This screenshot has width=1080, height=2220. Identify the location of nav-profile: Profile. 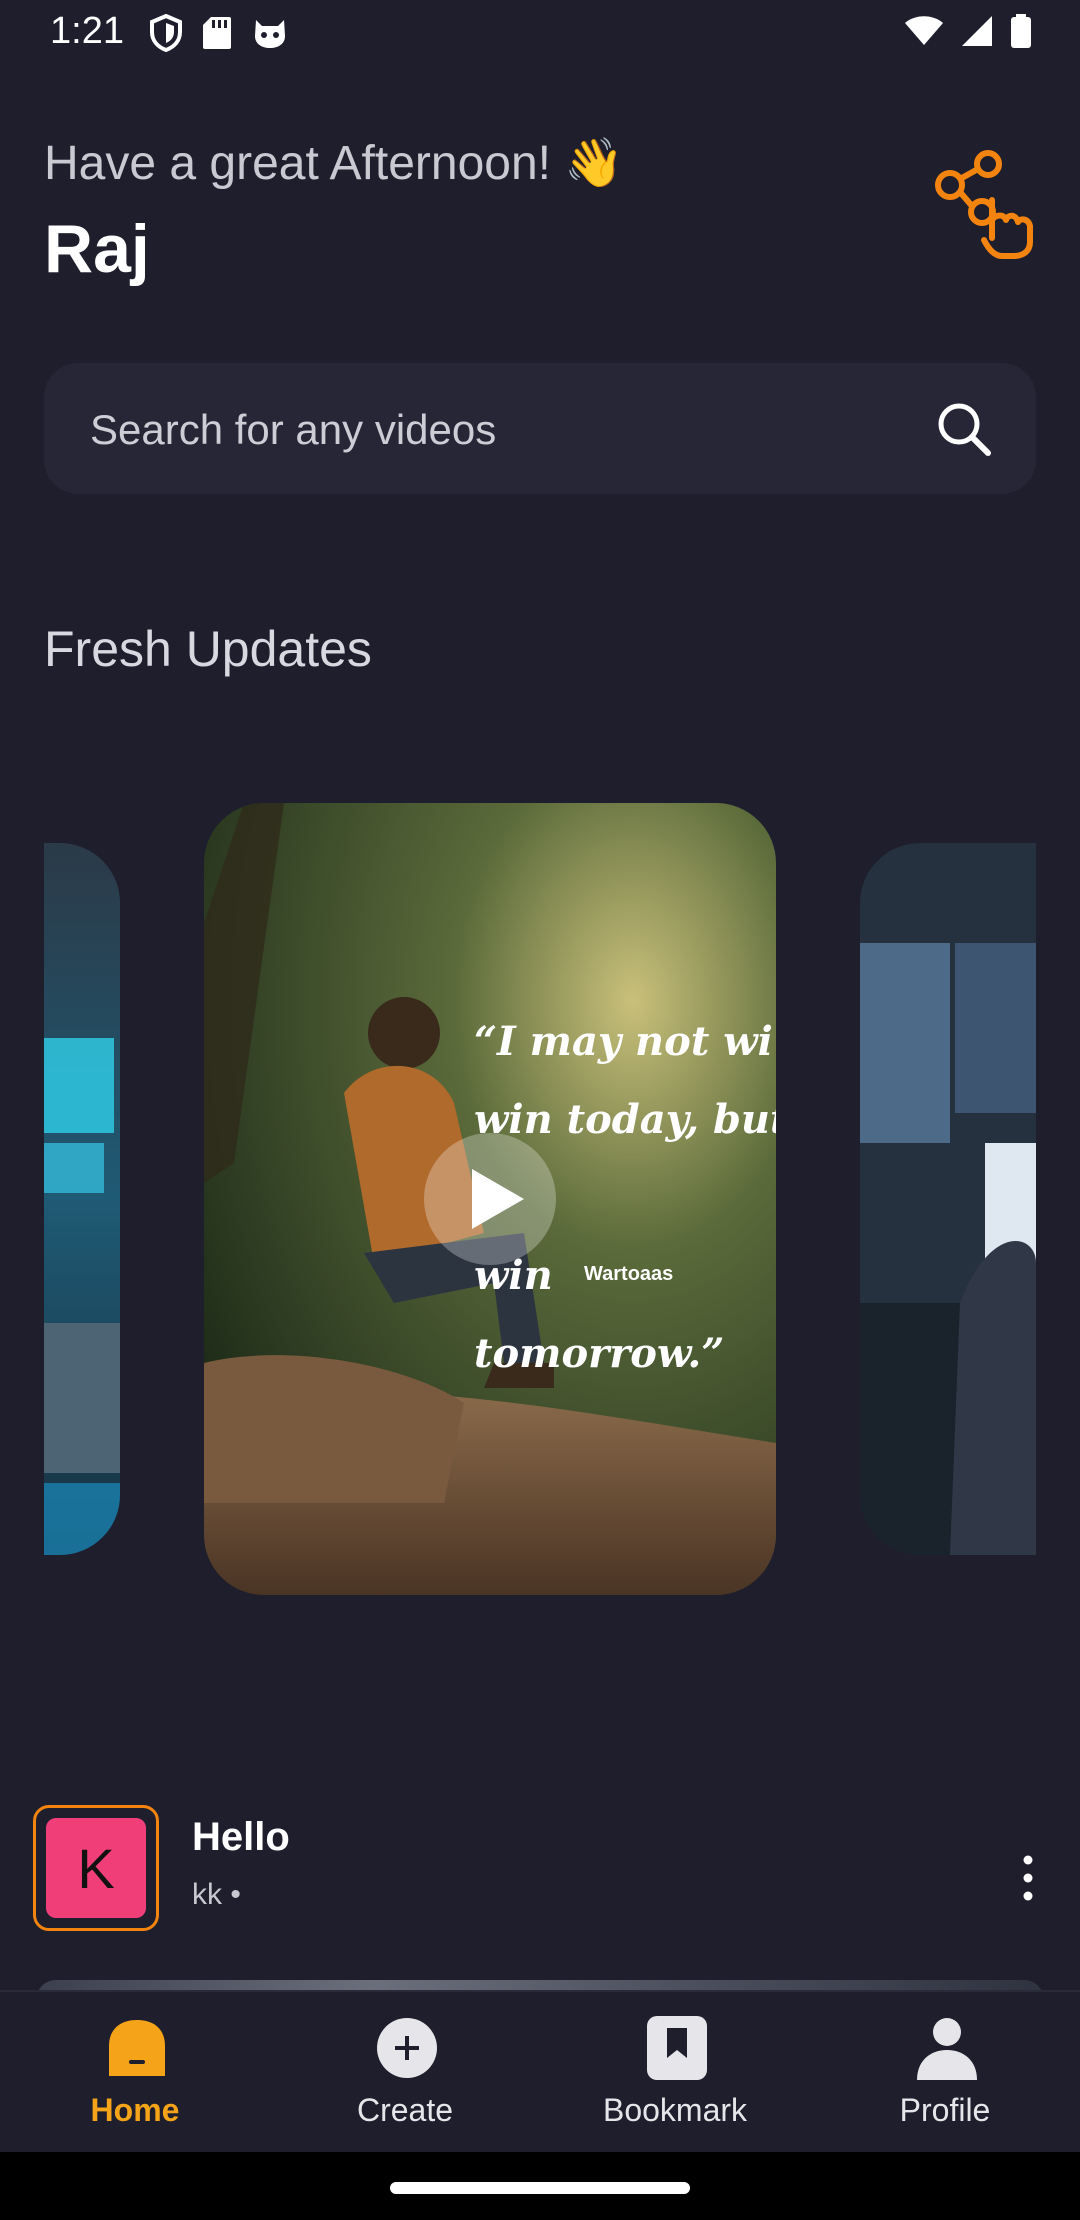
(945, 2073).